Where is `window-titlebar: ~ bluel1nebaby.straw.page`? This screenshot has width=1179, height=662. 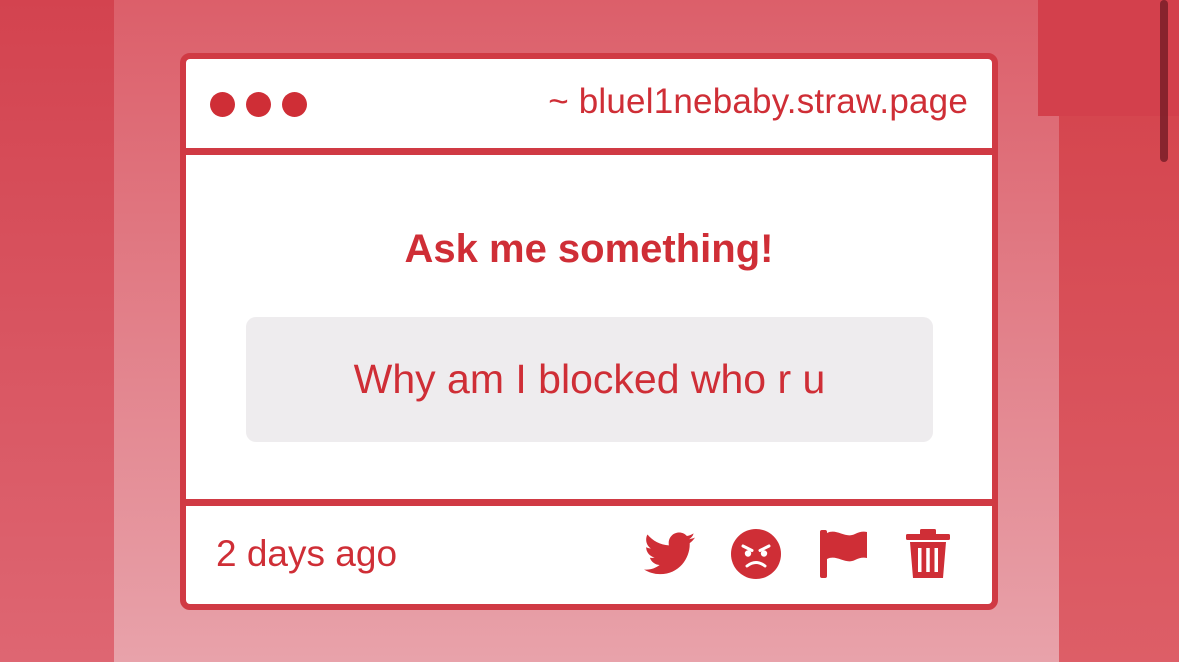
window-titlebar: ~ bluel1nebaby.straw.page is located at coordinates (589, 103).